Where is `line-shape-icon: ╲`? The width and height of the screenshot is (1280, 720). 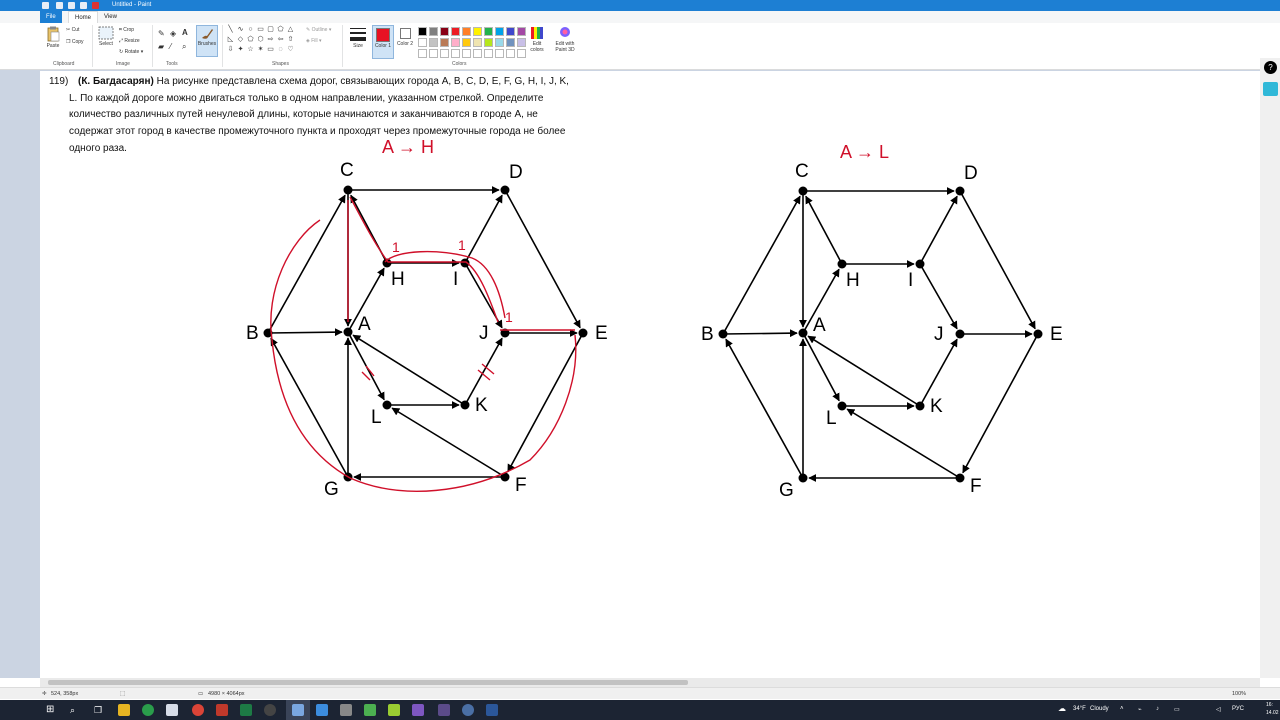
line-shape-icon: ╲ is located at coordinates (230, 30).